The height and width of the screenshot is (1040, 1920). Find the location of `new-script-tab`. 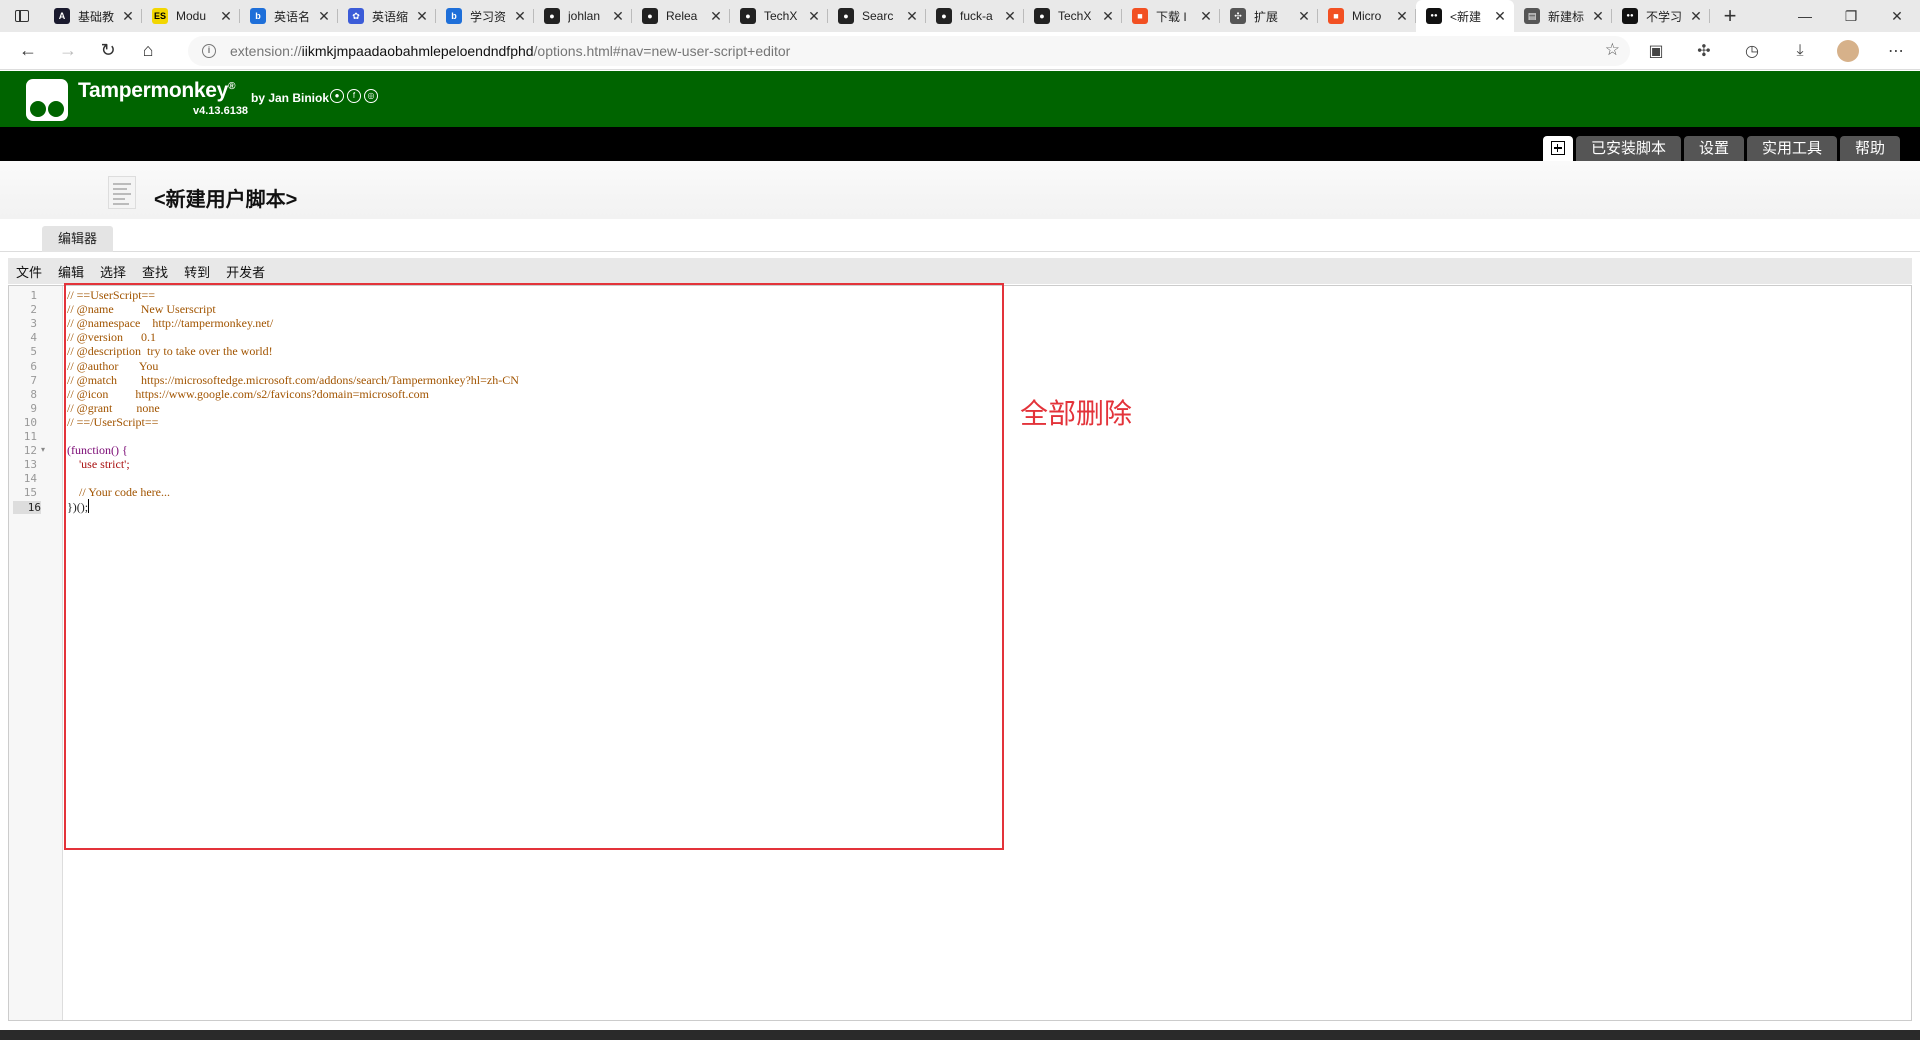

new-script-tab is located at coordinates (1557, 148).